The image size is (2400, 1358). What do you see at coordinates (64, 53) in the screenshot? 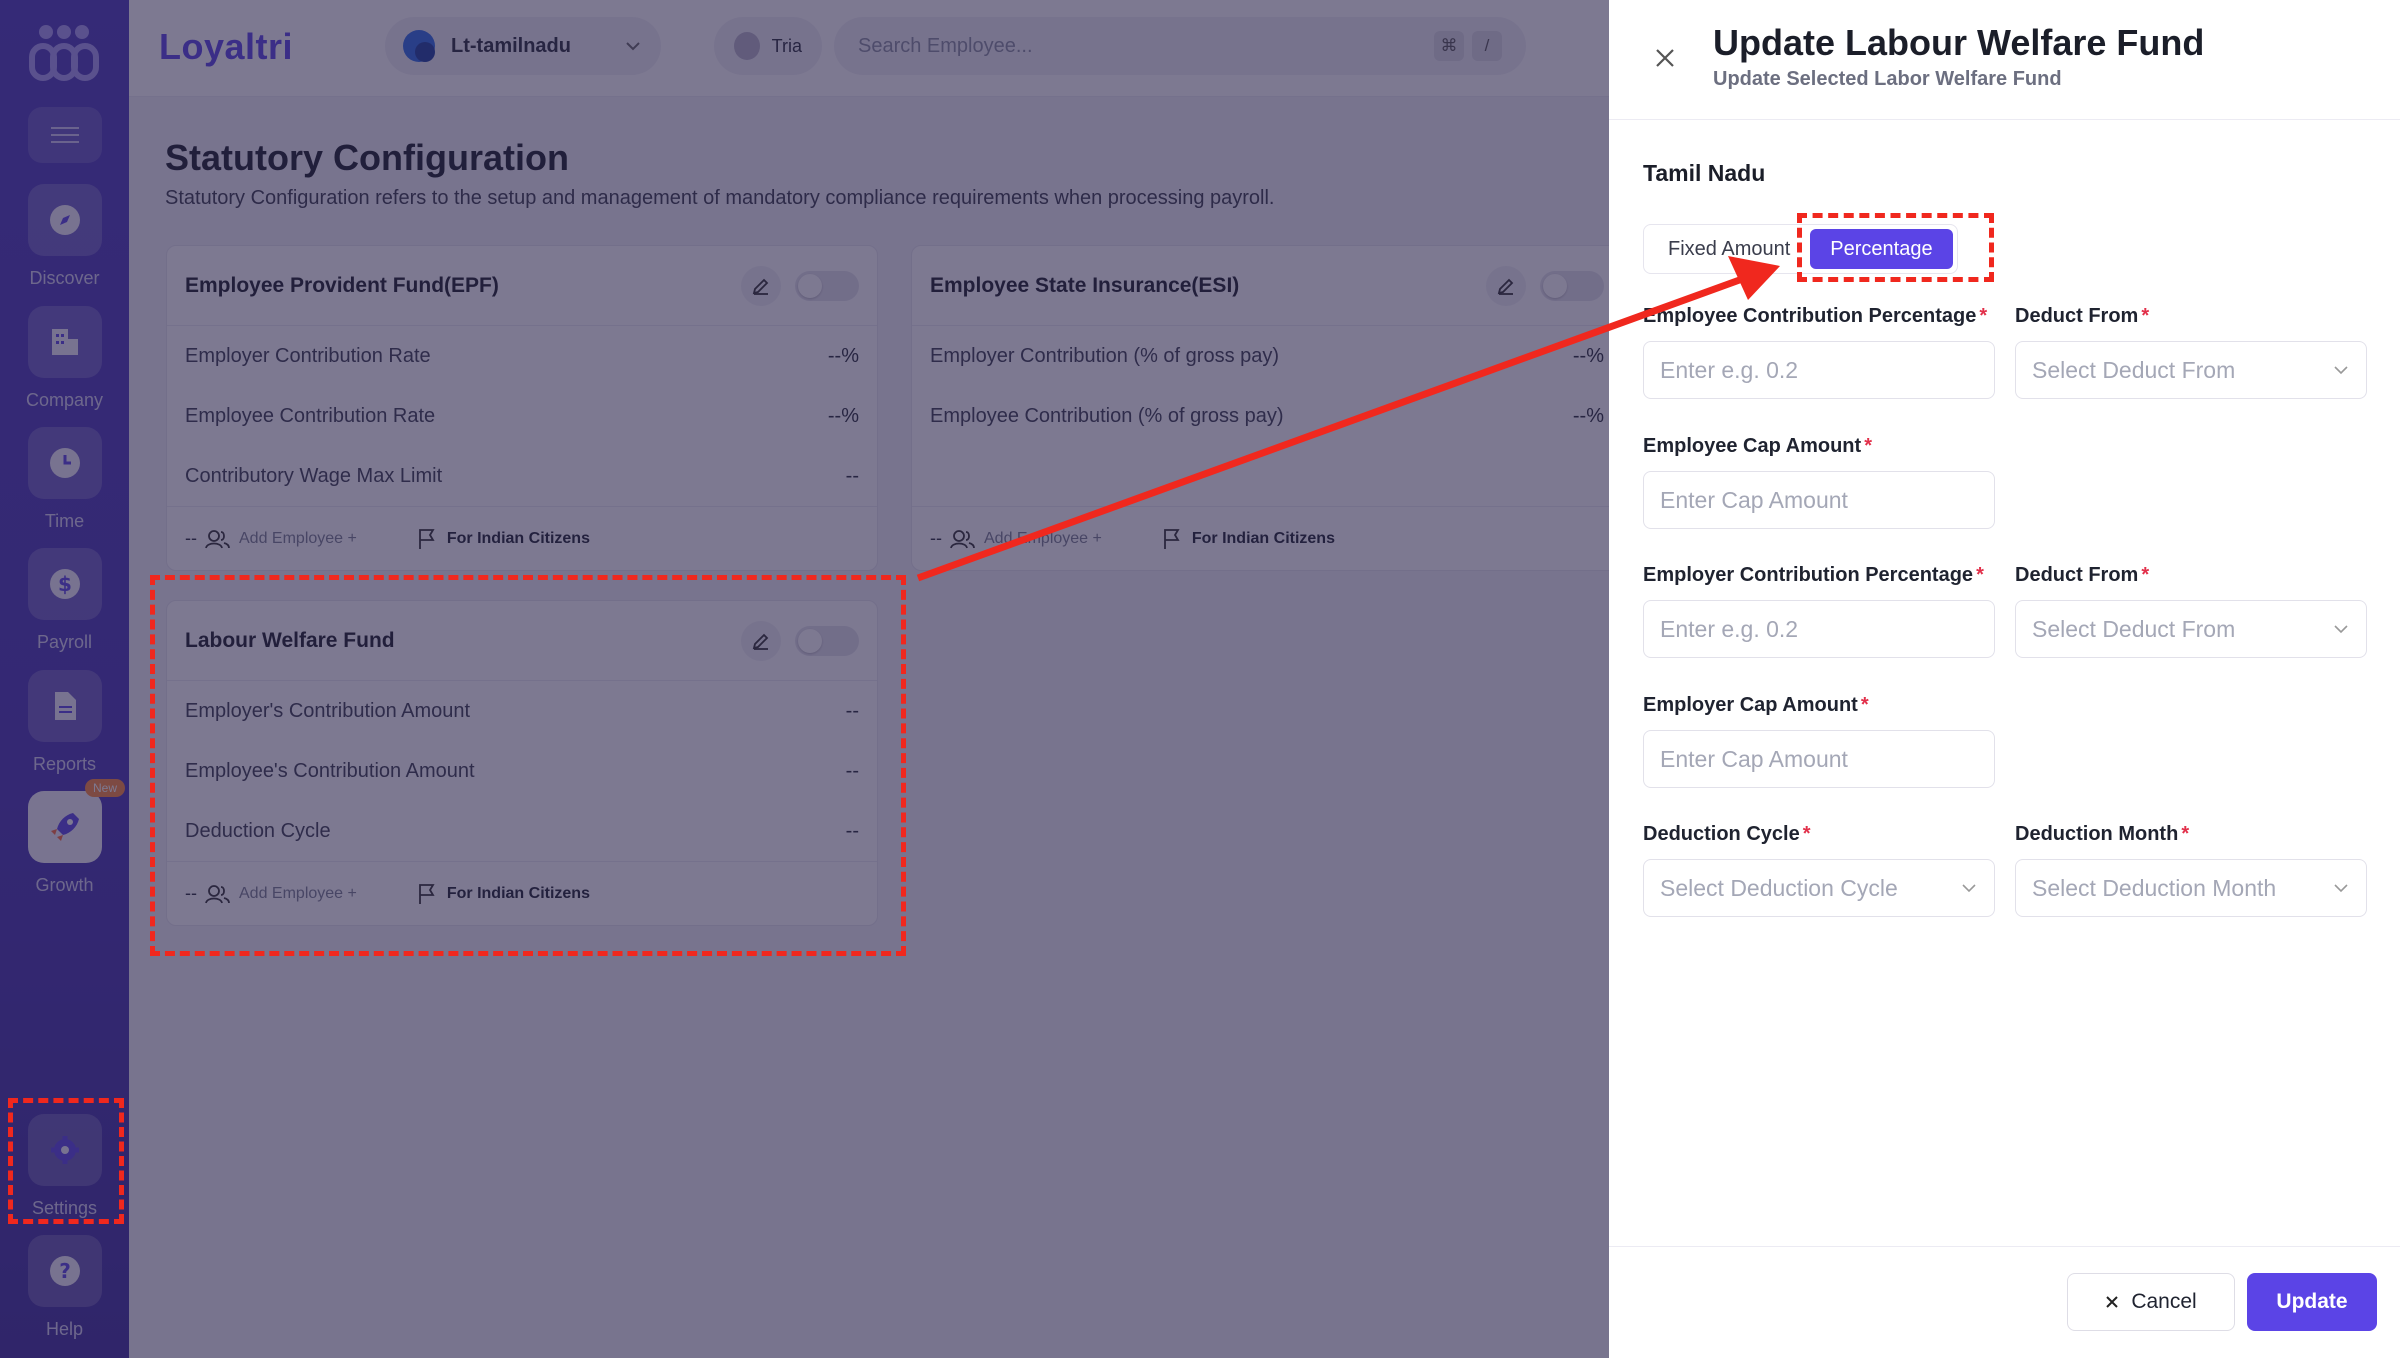
I see `app-logo-icon` at bounding box center [64, 53].